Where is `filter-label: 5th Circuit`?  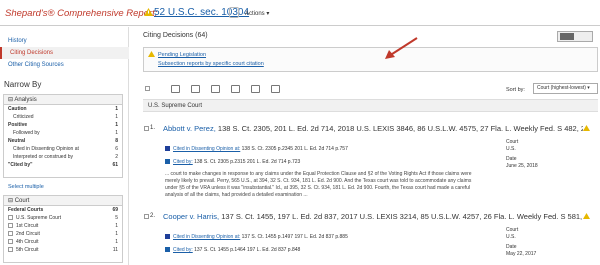
filter-label: 5th Circuit is located at coordinates (27, 250).